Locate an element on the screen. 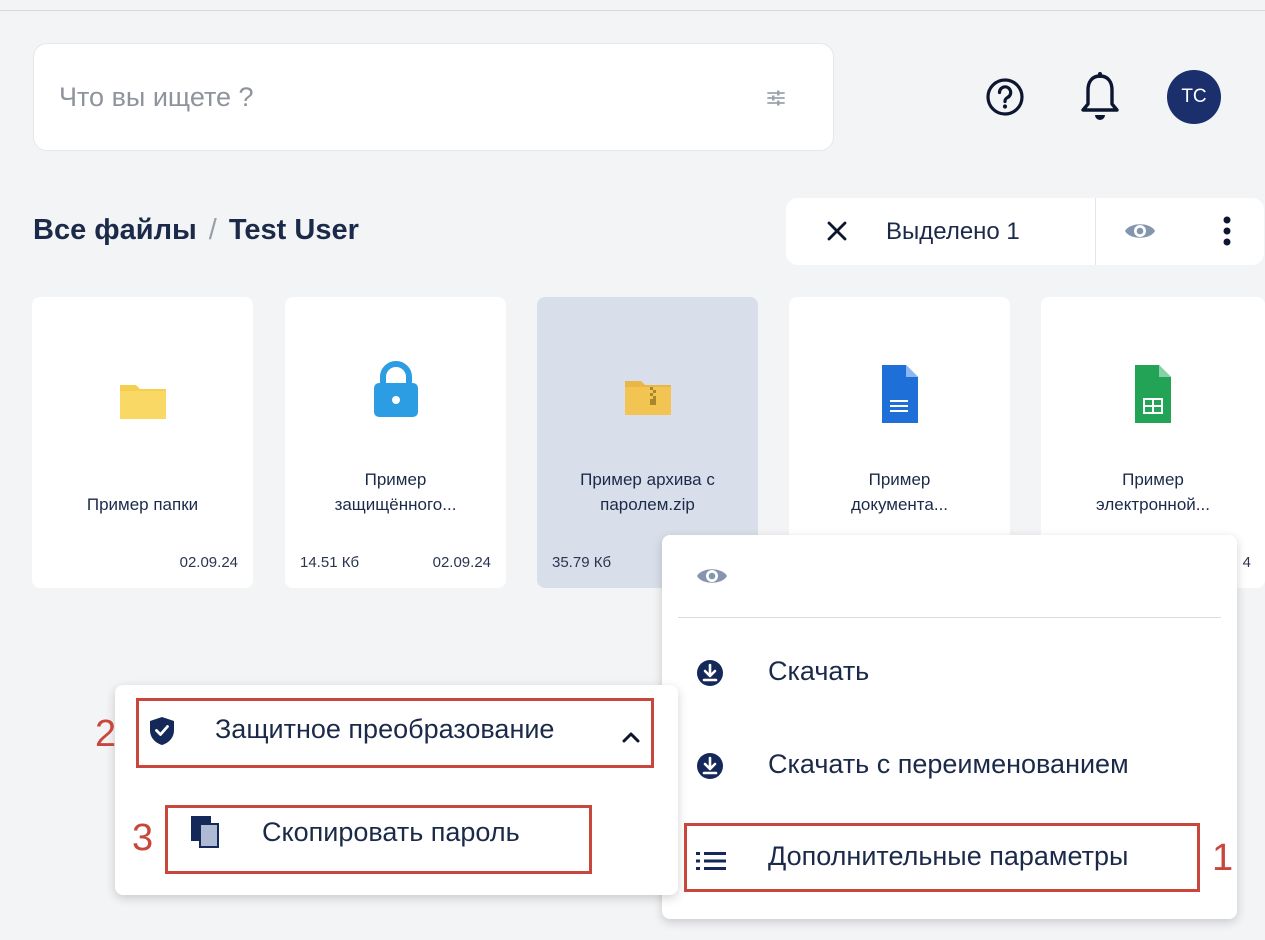 This screenshot has width=1265, height=940. file-size: 35.79 Кб is located at coordinates (582, 562).